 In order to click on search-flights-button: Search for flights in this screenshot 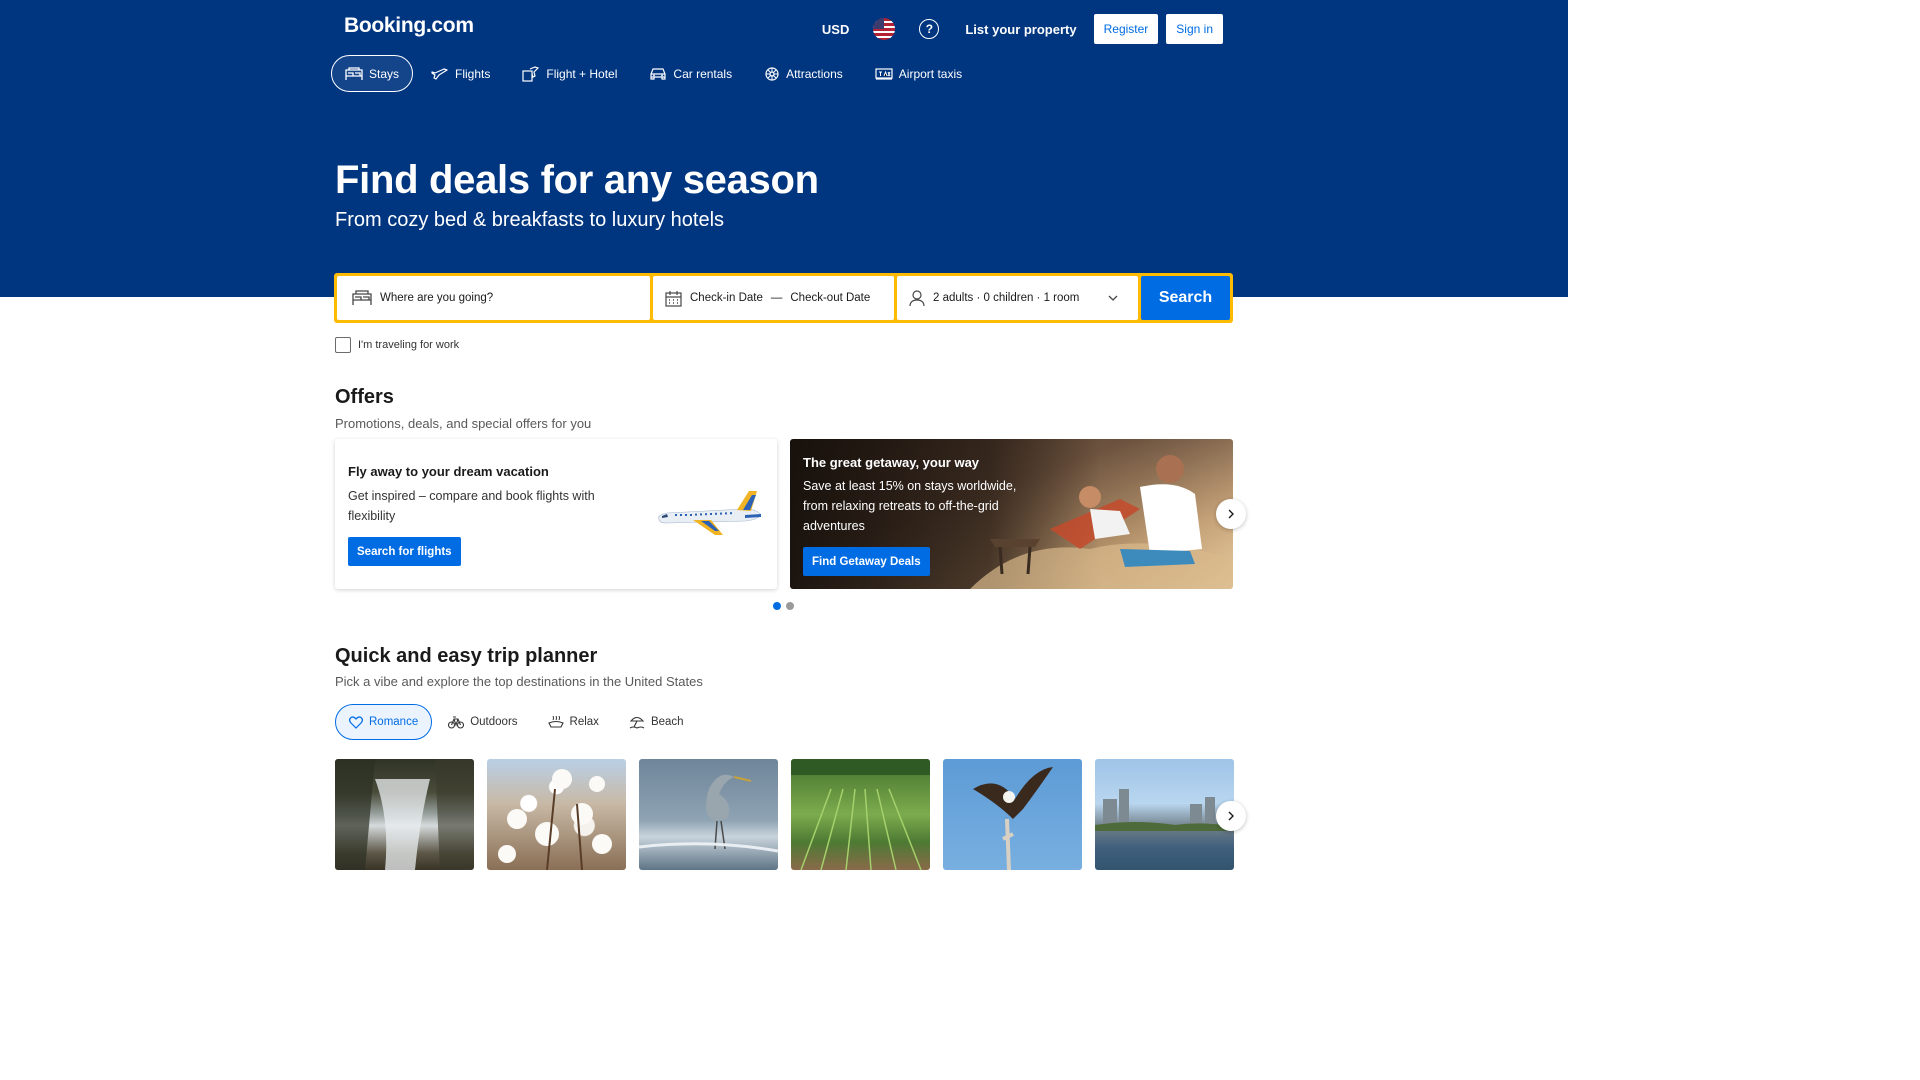, I will do `click(404, 551)`.